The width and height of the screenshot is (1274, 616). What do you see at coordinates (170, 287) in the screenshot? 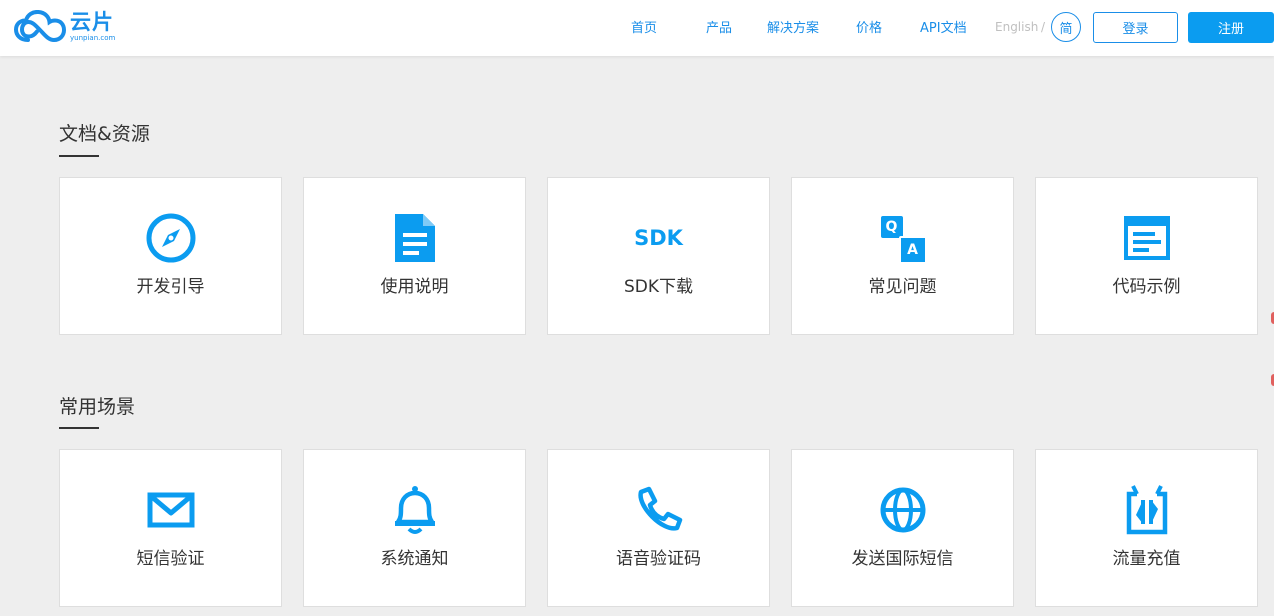
I see `card-label: 开发引导` at bounding box center [170, 287].